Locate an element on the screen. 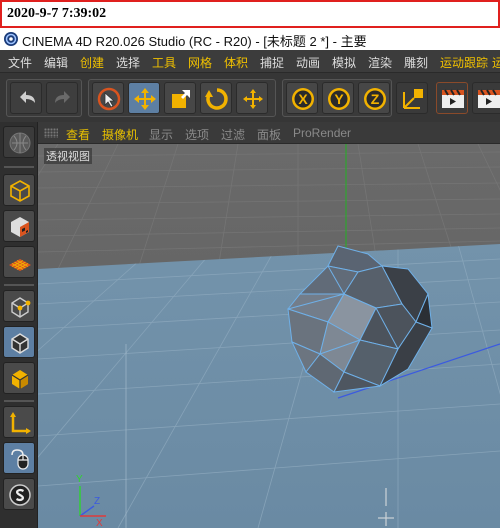  recent-tool-button is located at coordinates (252, 98).